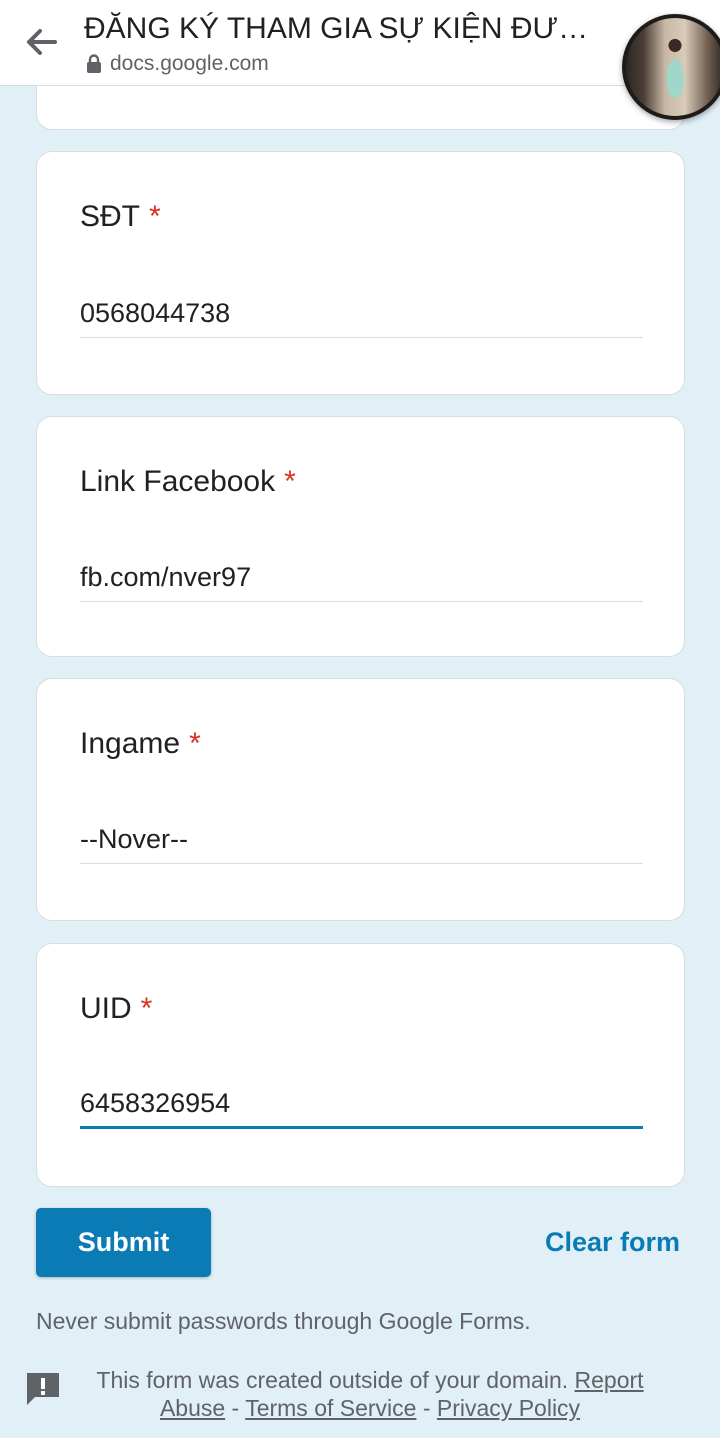  What do you see at coordinates (361, 581) in the screenshot?
I see `facebook-link-input` at bounding box center [361, 581].